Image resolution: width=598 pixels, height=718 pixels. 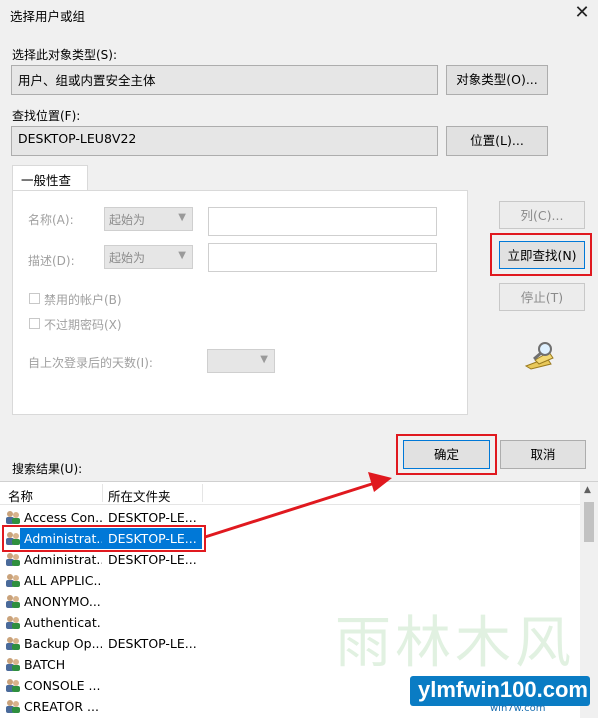 What do you see at coordinates (503, 689) in the screenshot?
I see `watermark-site: ylmfwin100.com` at bounding box center [503, 689].